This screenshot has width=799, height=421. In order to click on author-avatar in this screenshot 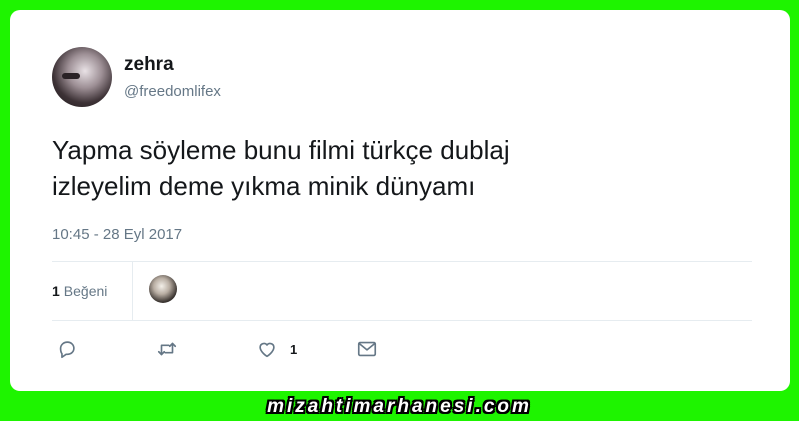, I will do `click(82, 77)`.